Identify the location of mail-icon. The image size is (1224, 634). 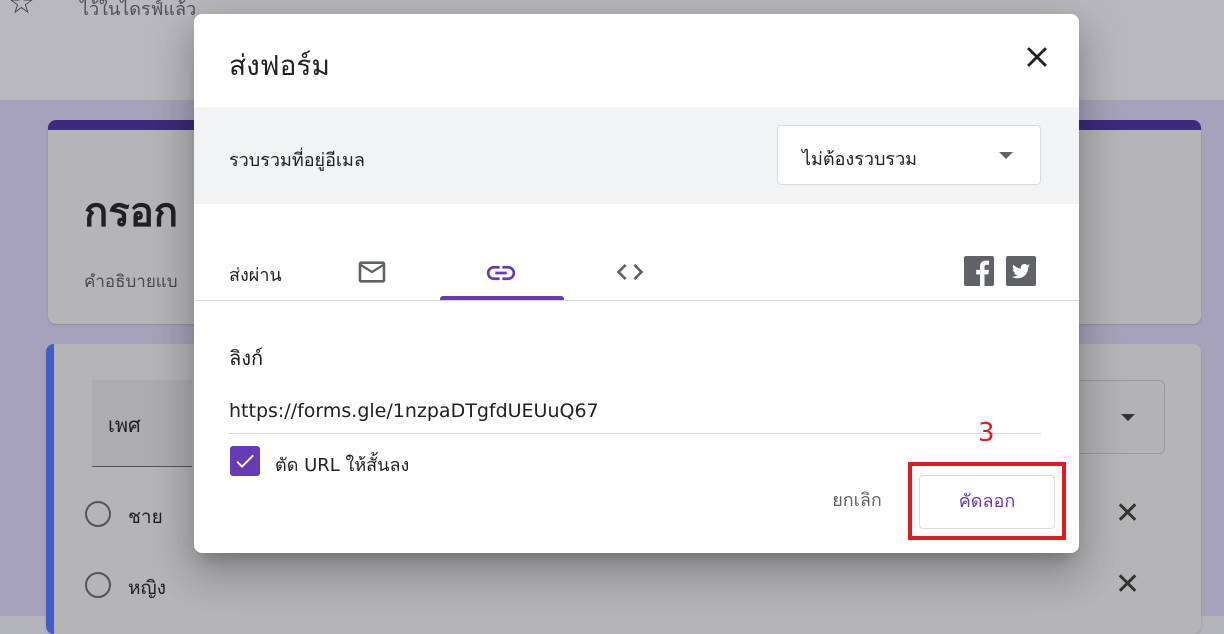
(372, 272).